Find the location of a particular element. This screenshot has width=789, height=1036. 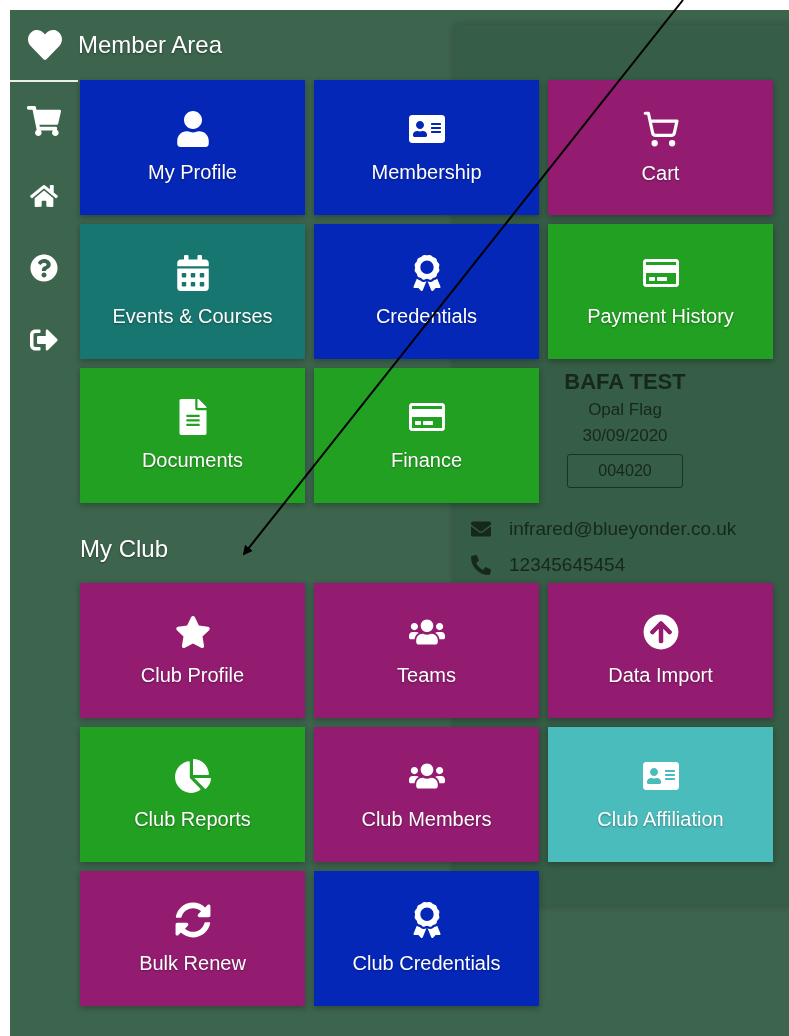

menu-tile: My Profile is located at coordinates (192, 147).